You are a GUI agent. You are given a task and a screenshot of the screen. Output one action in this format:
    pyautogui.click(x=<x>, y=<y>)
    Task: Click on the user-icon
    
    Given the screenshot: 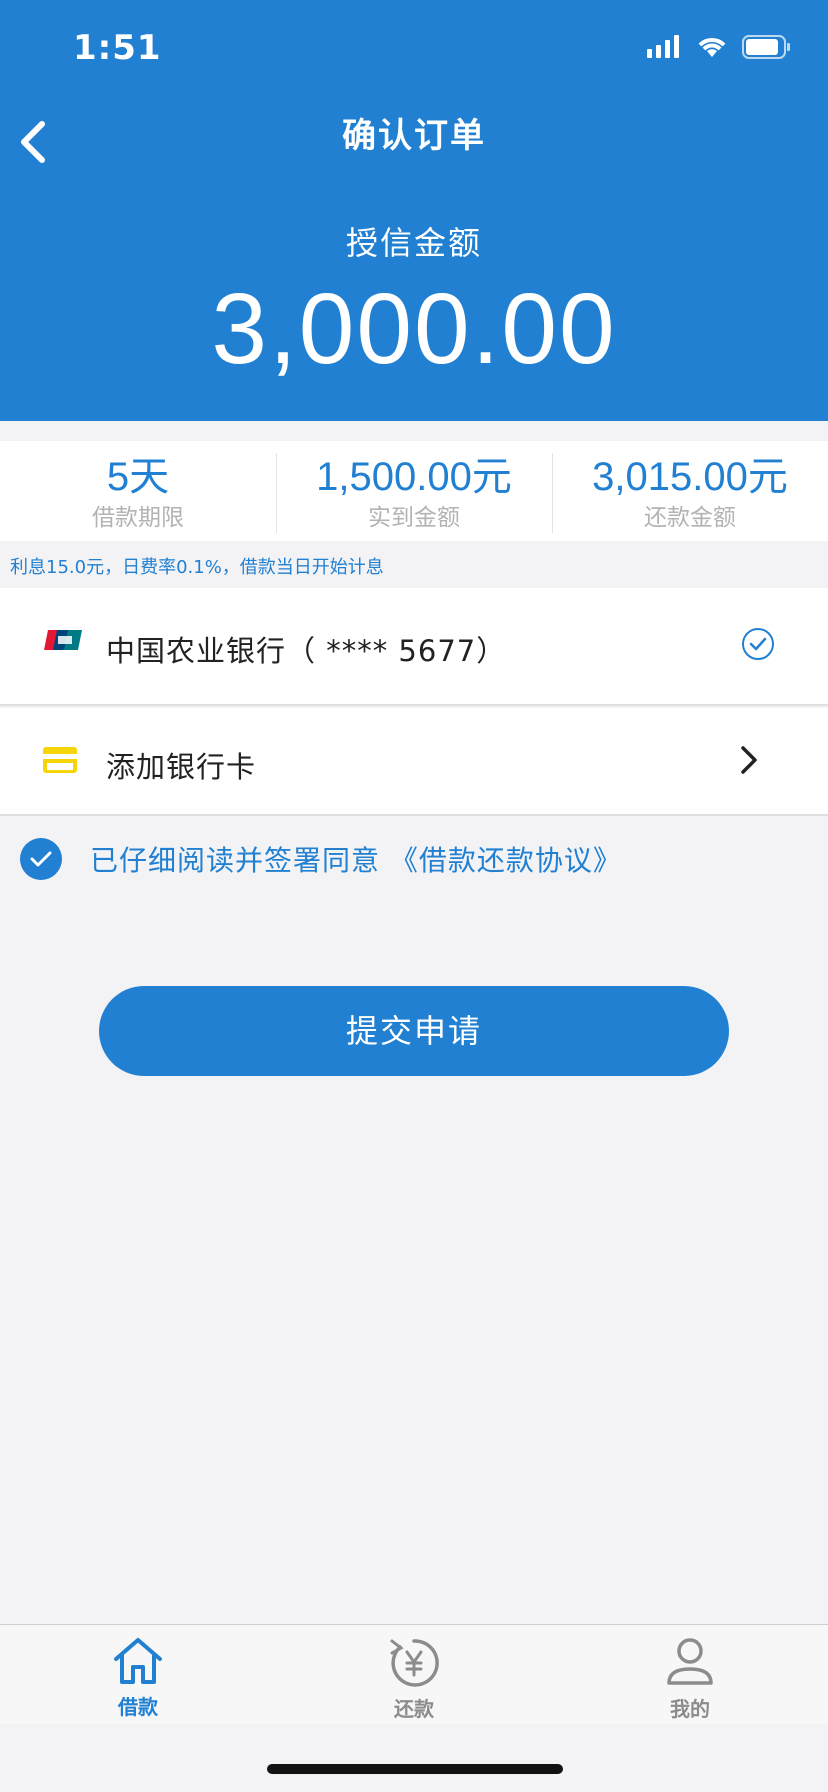 What is the action you would take?
    pyautogui.click(x=690, y=1661)
    